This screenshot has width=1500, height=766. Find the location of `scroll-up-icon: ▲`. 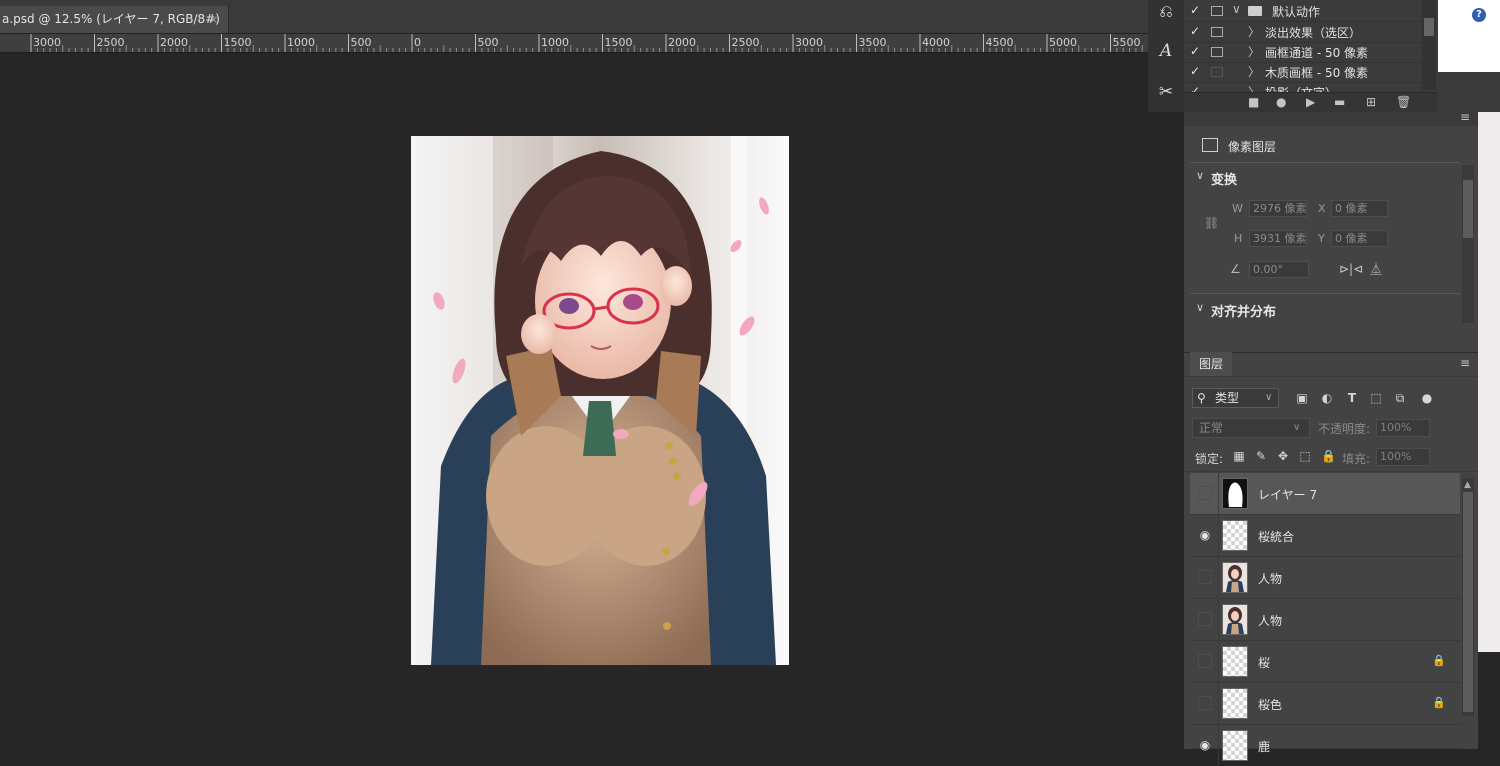

scroll-up-icon: ▲ is located at coordinates (1467, 485).